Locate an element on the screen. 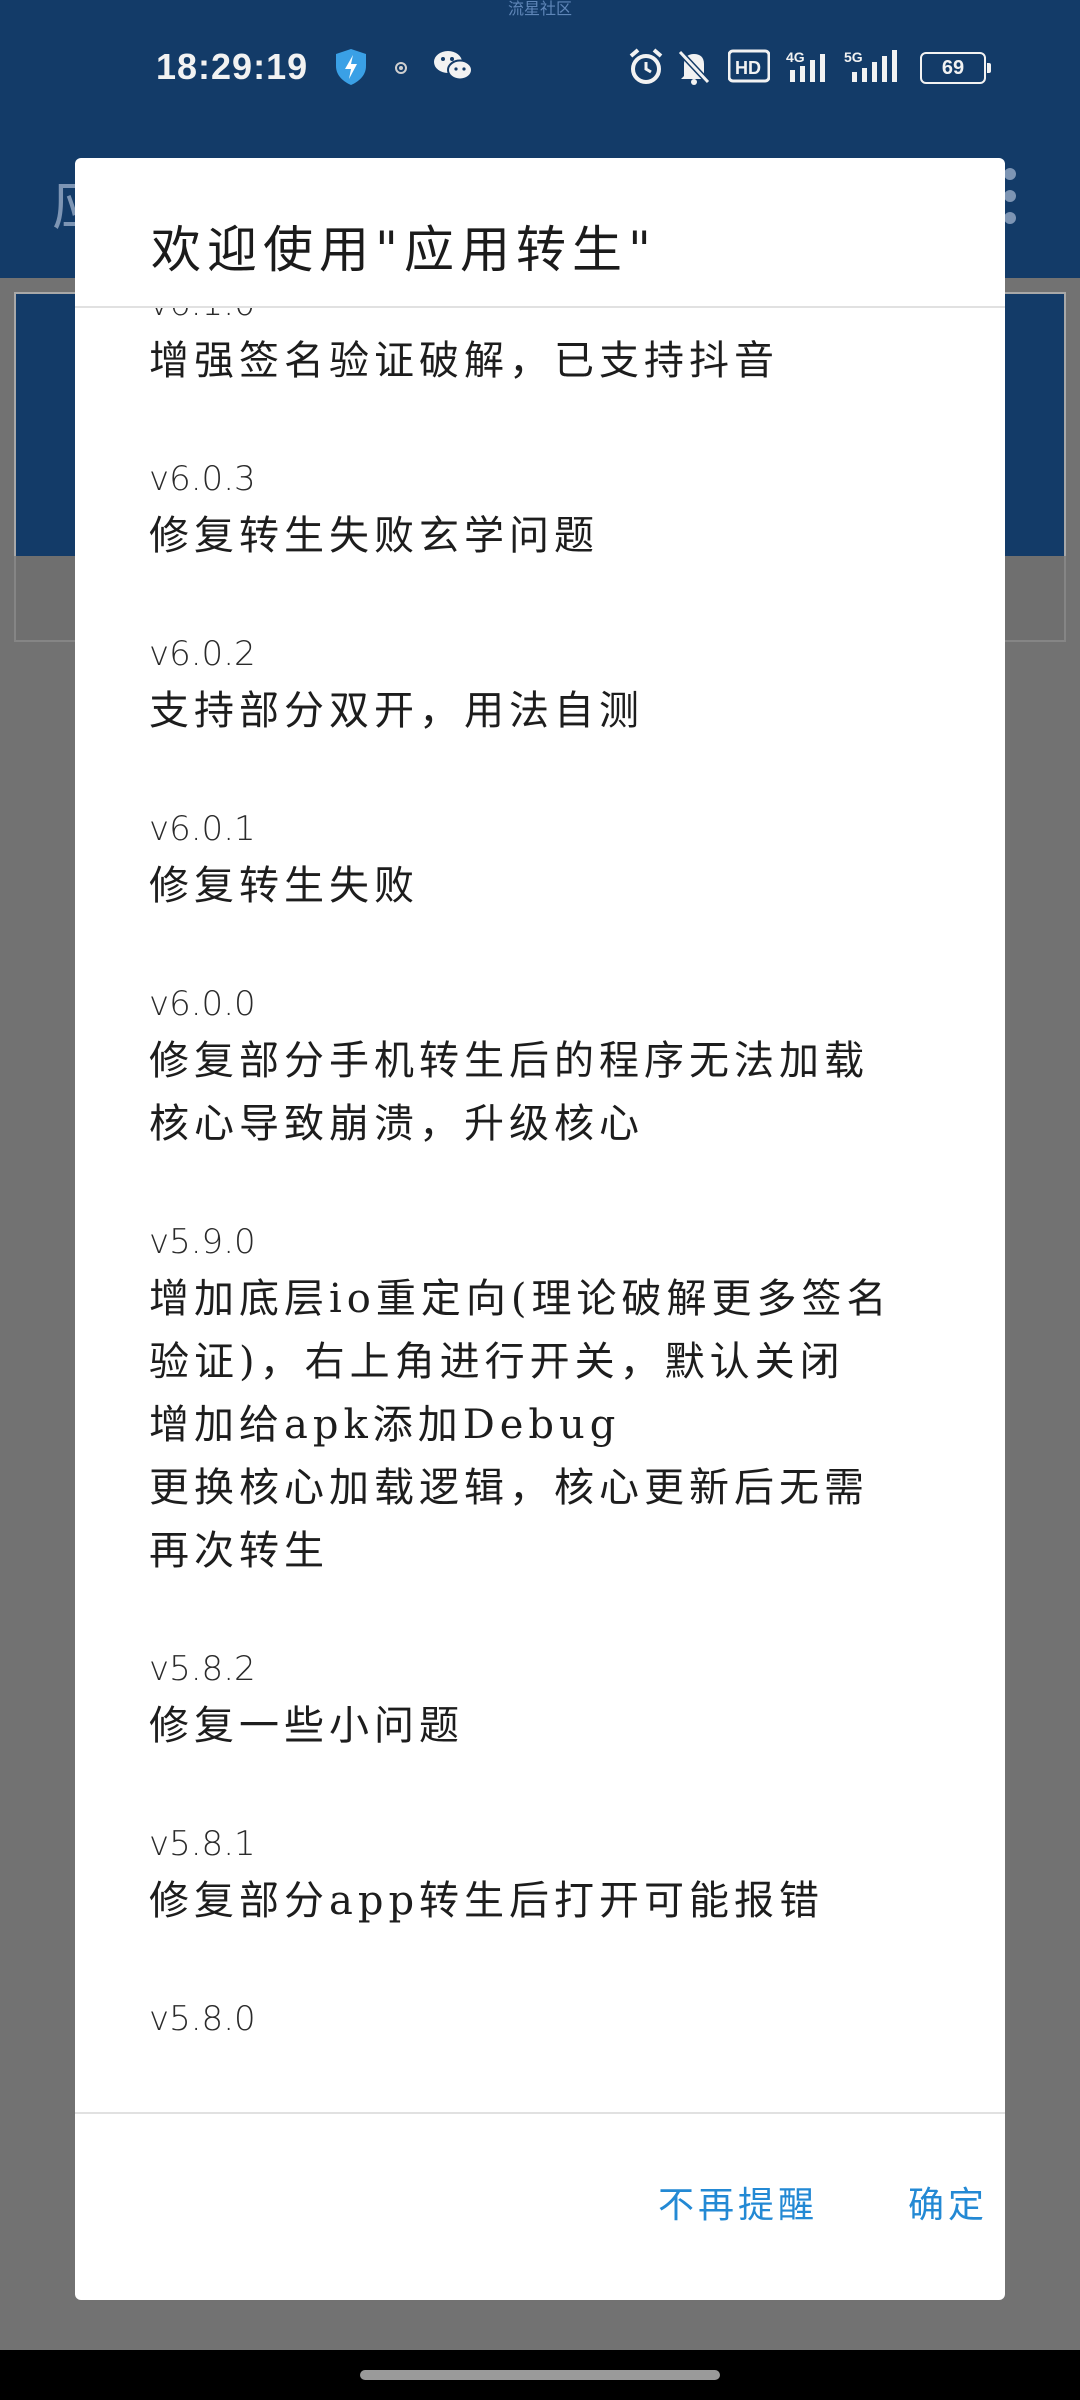 The height and width of the screenshot is (2400, 1080). changelog-line: 修复一些小问题 is located at coordinates (306, 1726).